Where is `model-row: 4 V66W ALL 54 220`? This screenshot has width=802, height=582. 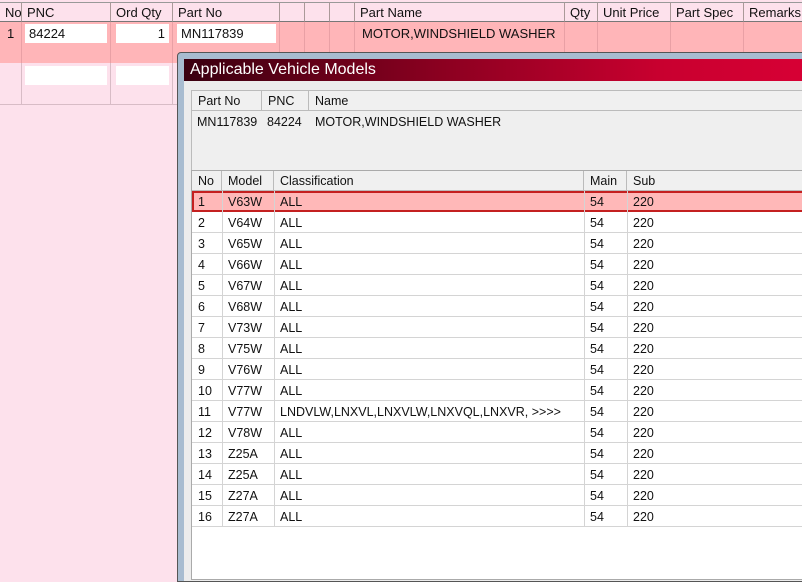
model-row: 4 V66W ALL 54 220 is located at coordinates (497, 264).